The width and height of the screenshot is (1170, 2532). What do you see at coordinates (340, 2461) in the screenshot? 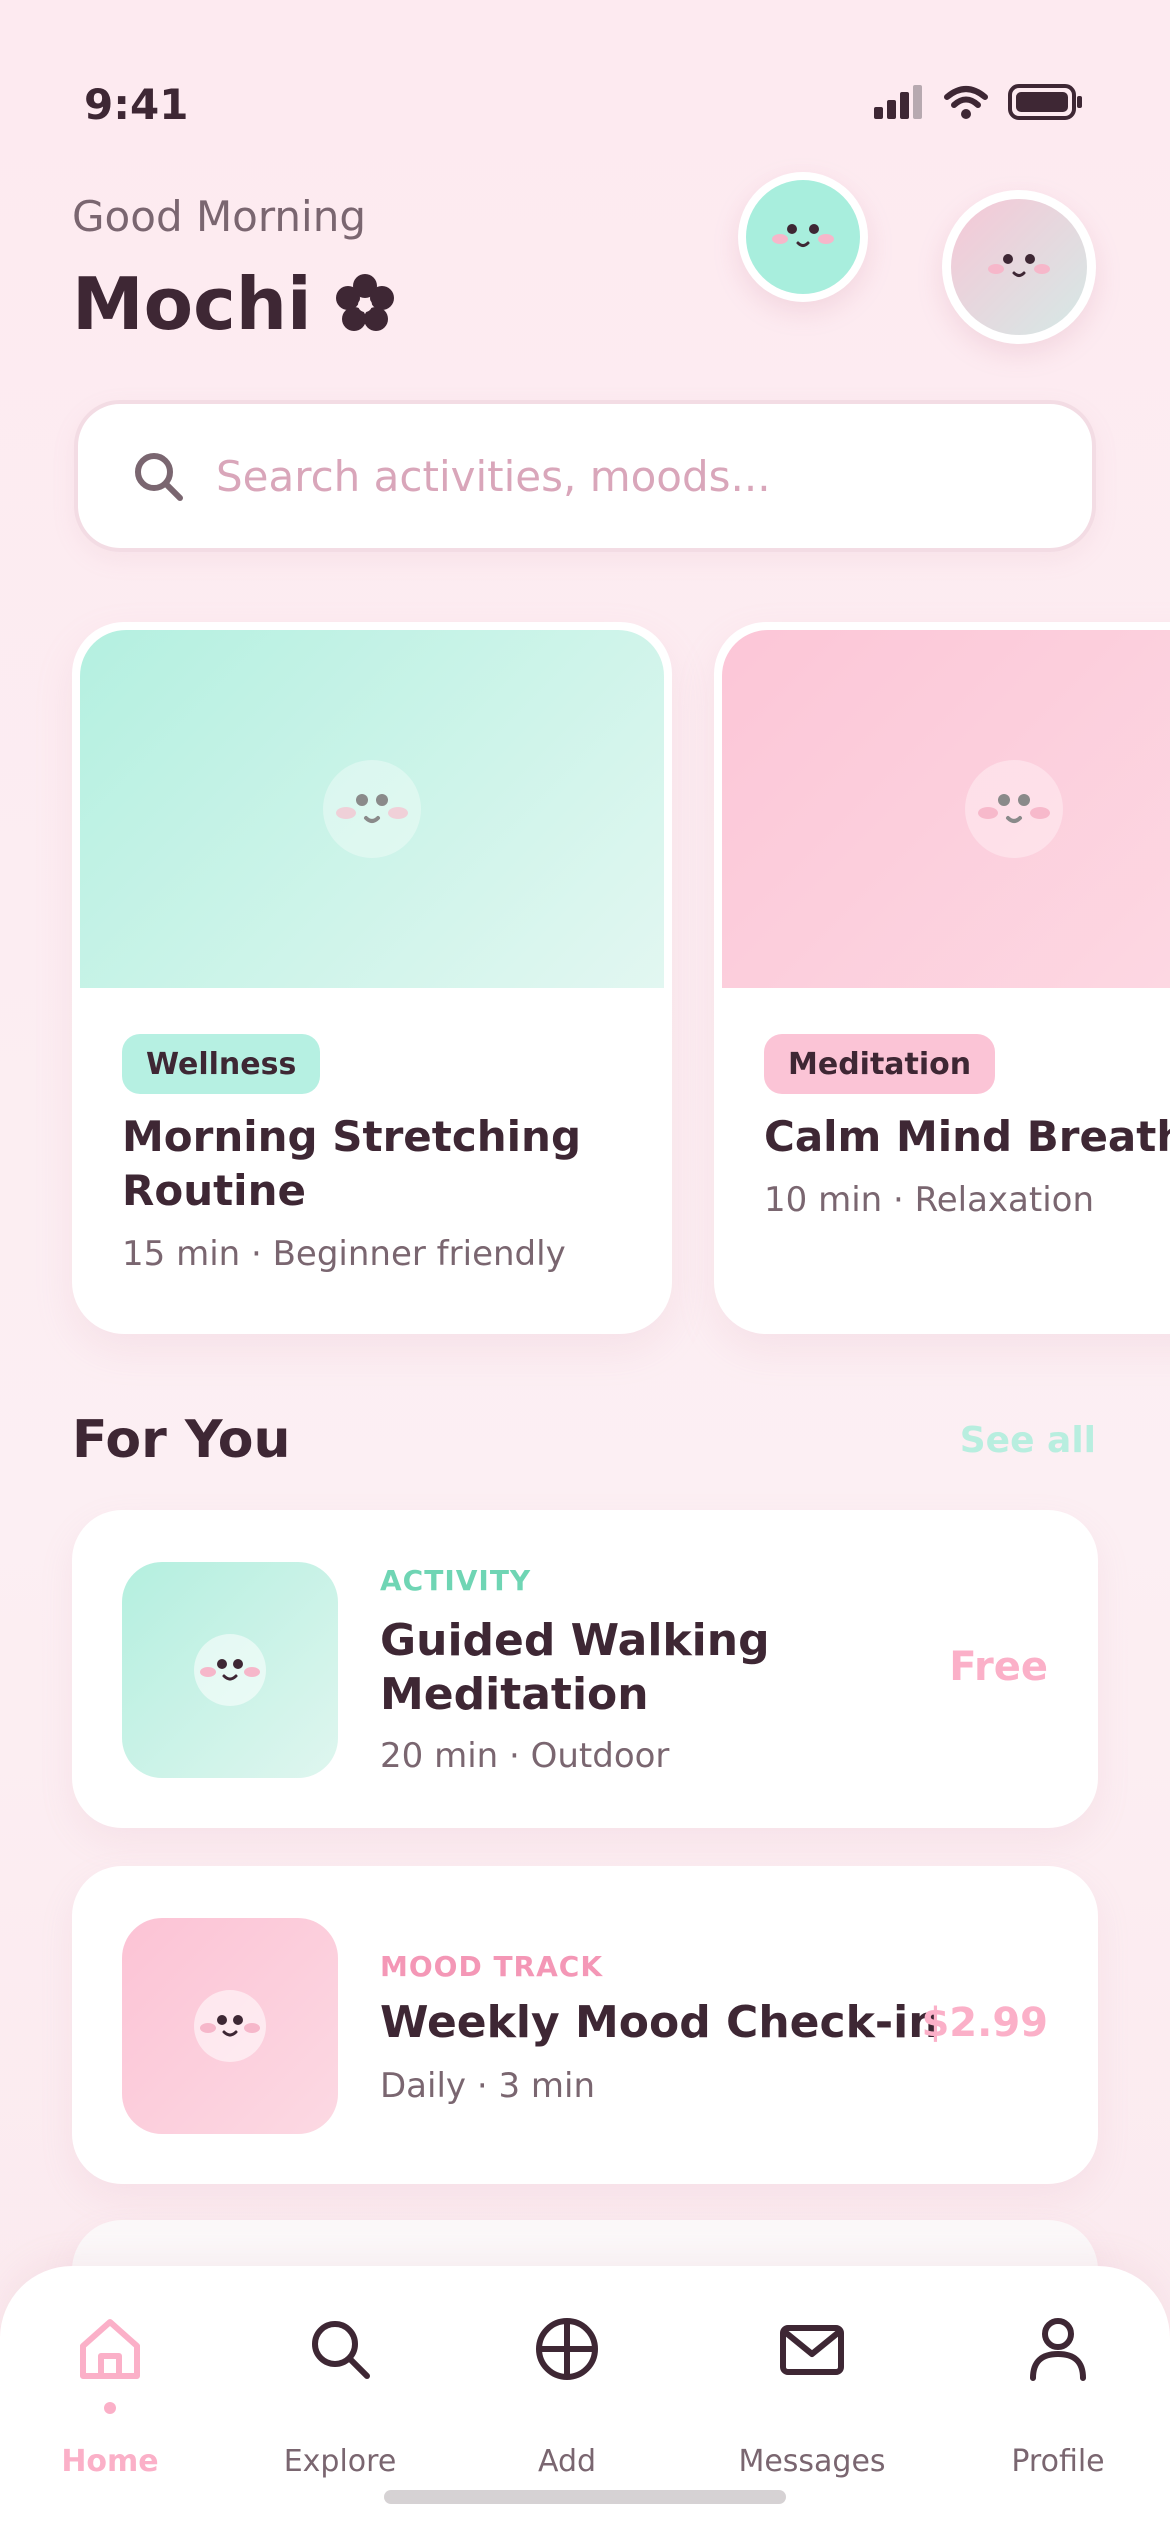
I see `tab-label: Explore` at bounding box center [340, 2461].